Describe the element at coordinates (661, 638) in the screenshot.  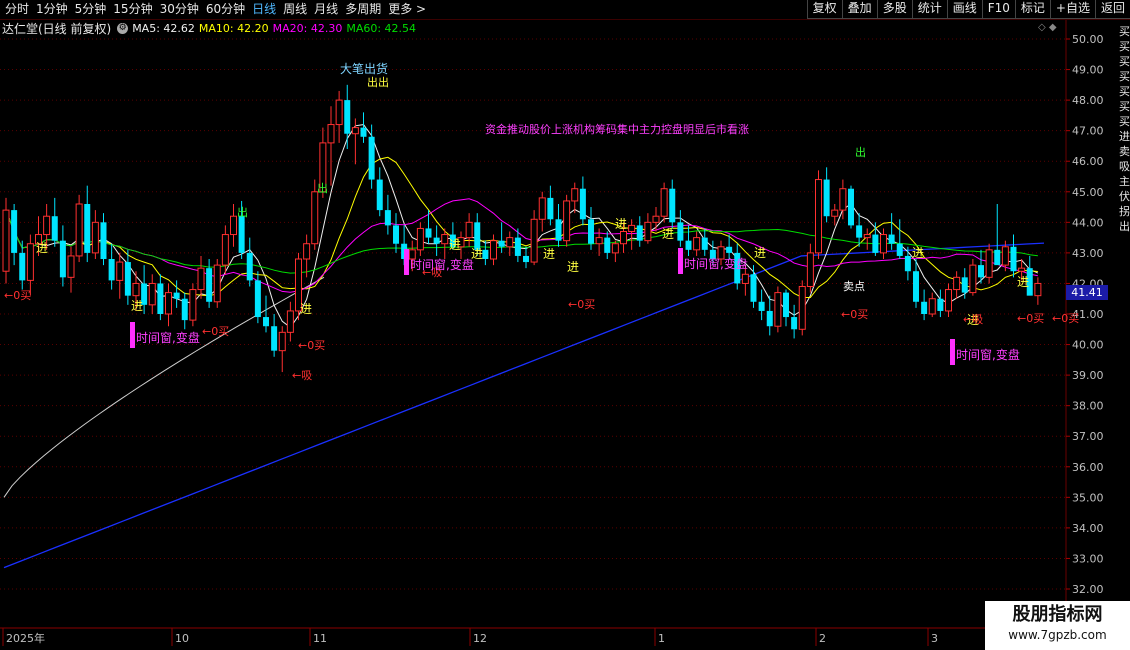
I see `date-tick-label: 1` at that location.